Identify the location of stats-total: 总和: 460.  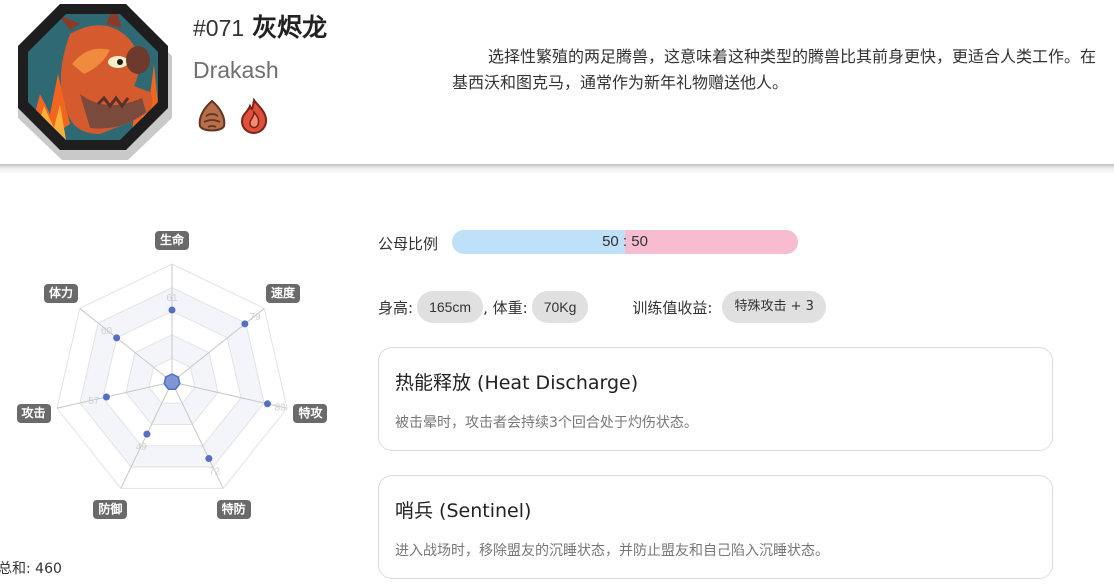
(31, 569).